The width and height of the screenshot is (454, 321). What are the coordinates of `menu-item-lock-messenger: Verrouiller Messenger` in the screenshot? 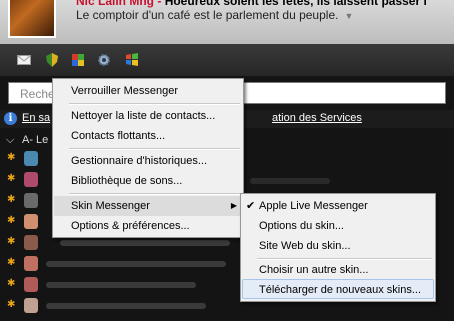 It's located at (148, 91).